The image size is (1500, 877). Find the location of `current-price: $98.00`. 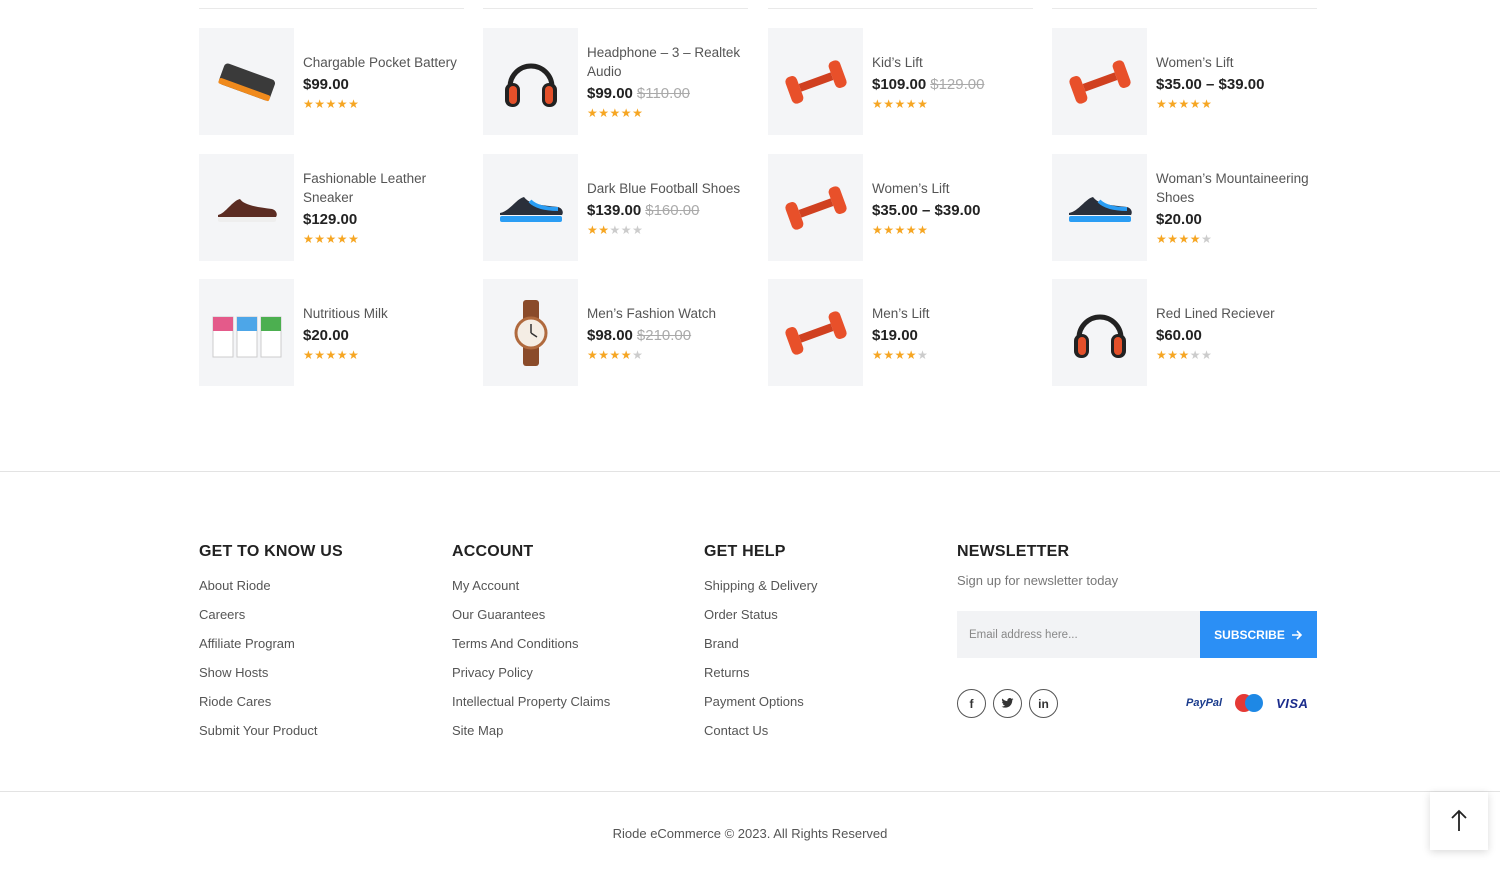

current-price: $98.00 is located at coordinates (610, 335).